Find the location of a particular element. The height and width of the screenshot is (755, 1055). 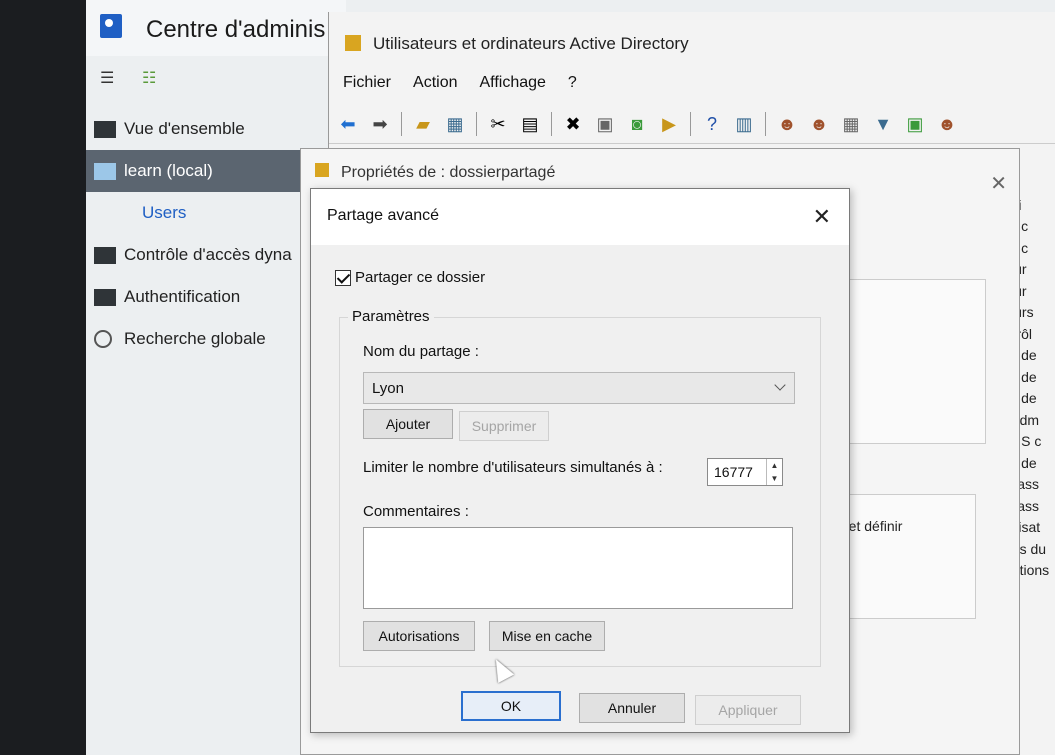

apply-button: Appliquer is located at coordinates (748, 710).